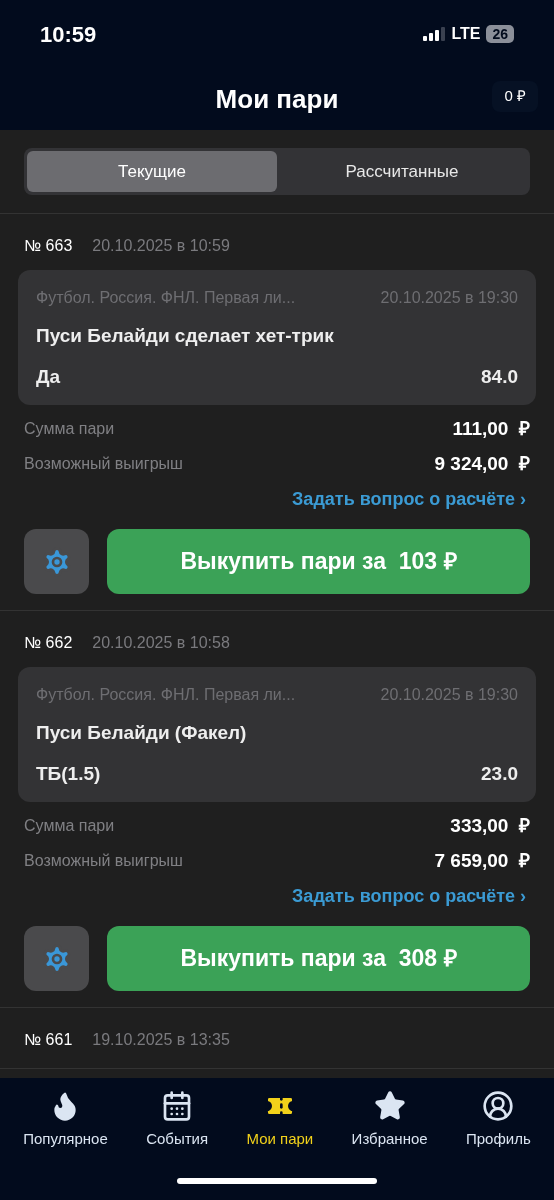  I want to click on bet-date: 19.10.2025 в 13:35, so click(161, 1040).